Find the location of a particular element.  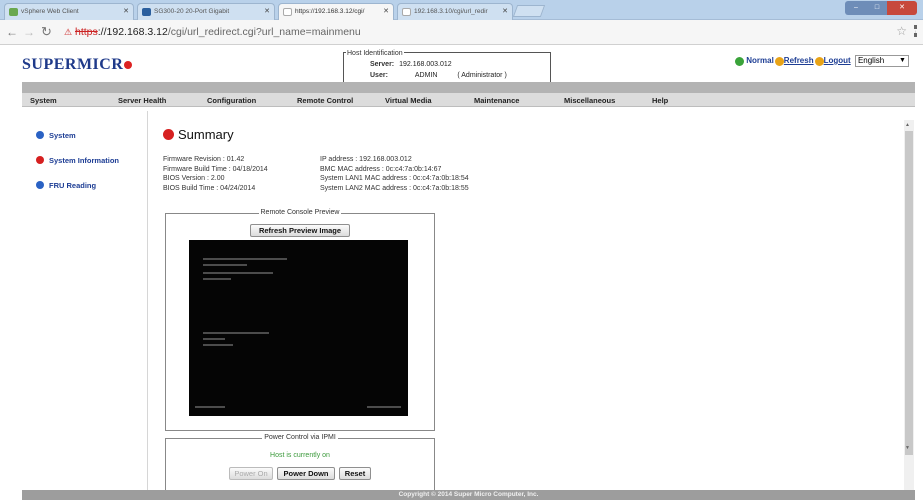

scroll-up-icon: ▲ is located at coordinates (907, 125).